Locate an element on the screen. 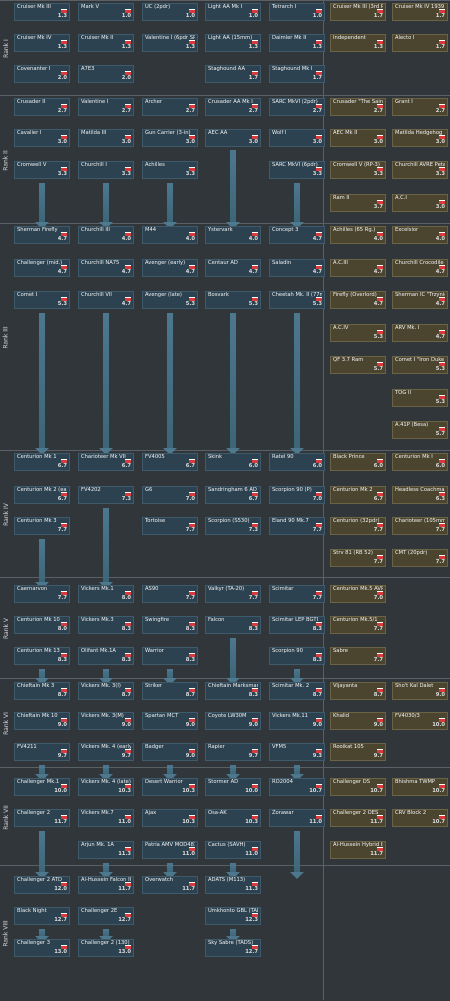 The width and height of the screenshot is (450, 1001). vehicle-card: Black Prince 6.0 is located at coordinates (358, 462).